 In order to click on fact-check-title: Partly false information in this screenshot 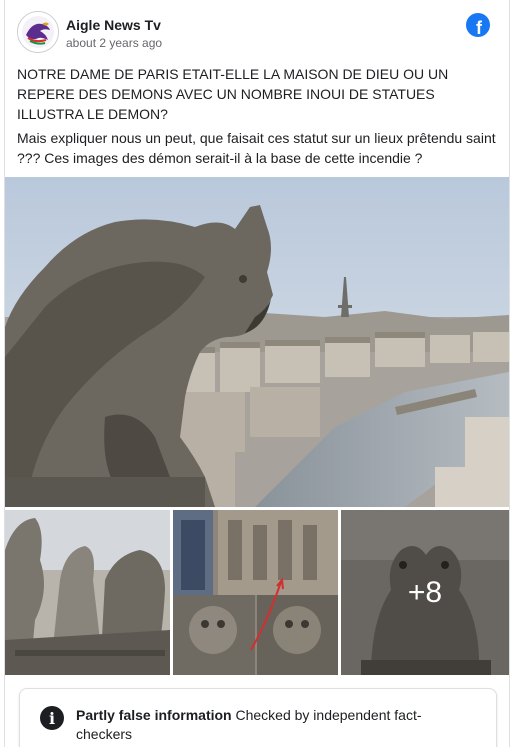, I will do `click(154, 715)`.